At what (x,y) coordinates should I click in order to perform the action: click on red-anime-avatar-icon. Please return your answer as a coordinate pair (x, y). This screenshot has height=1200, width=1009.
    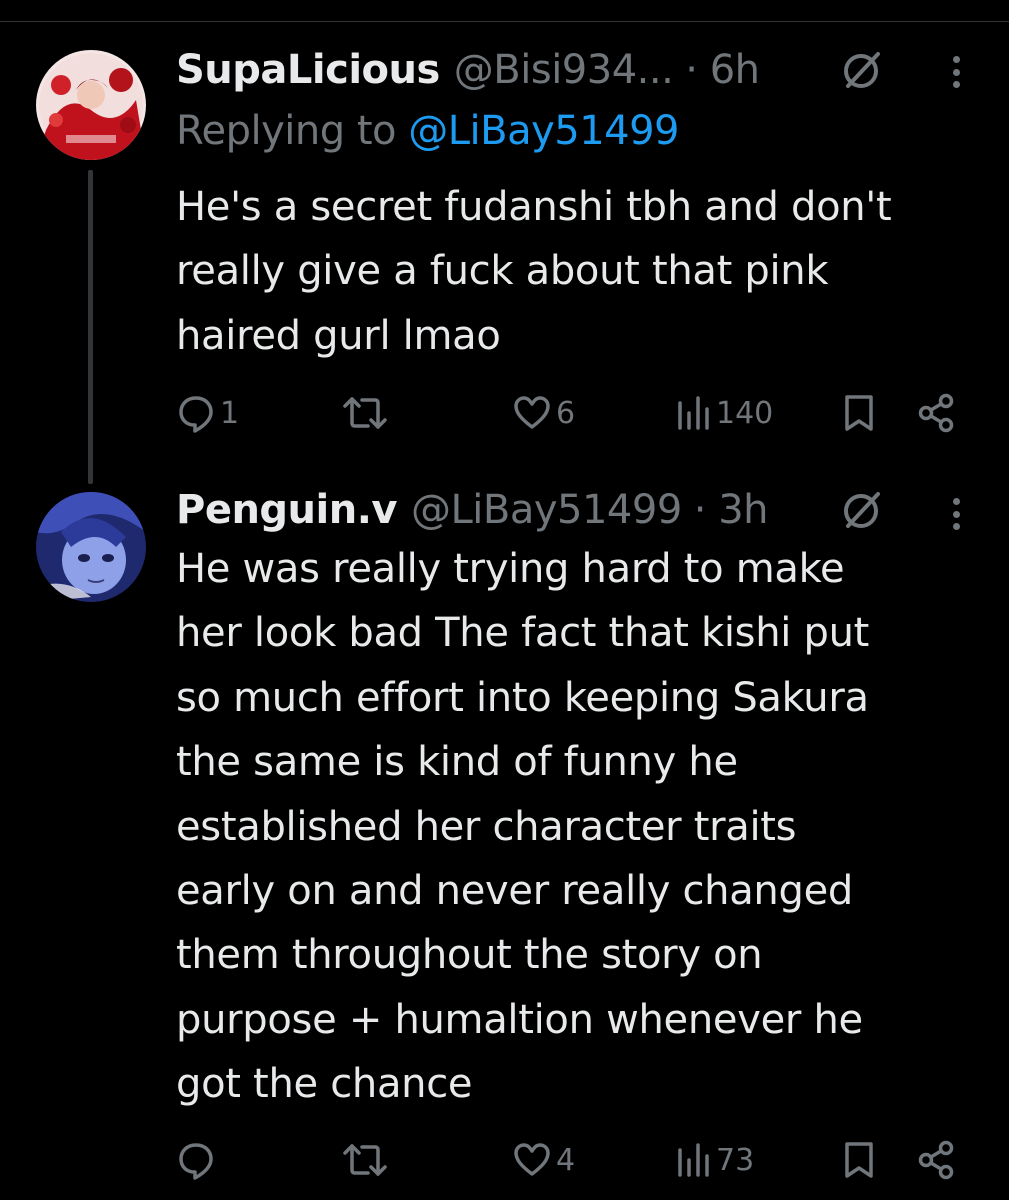
    Looking at the image, I should click on (91, 105).